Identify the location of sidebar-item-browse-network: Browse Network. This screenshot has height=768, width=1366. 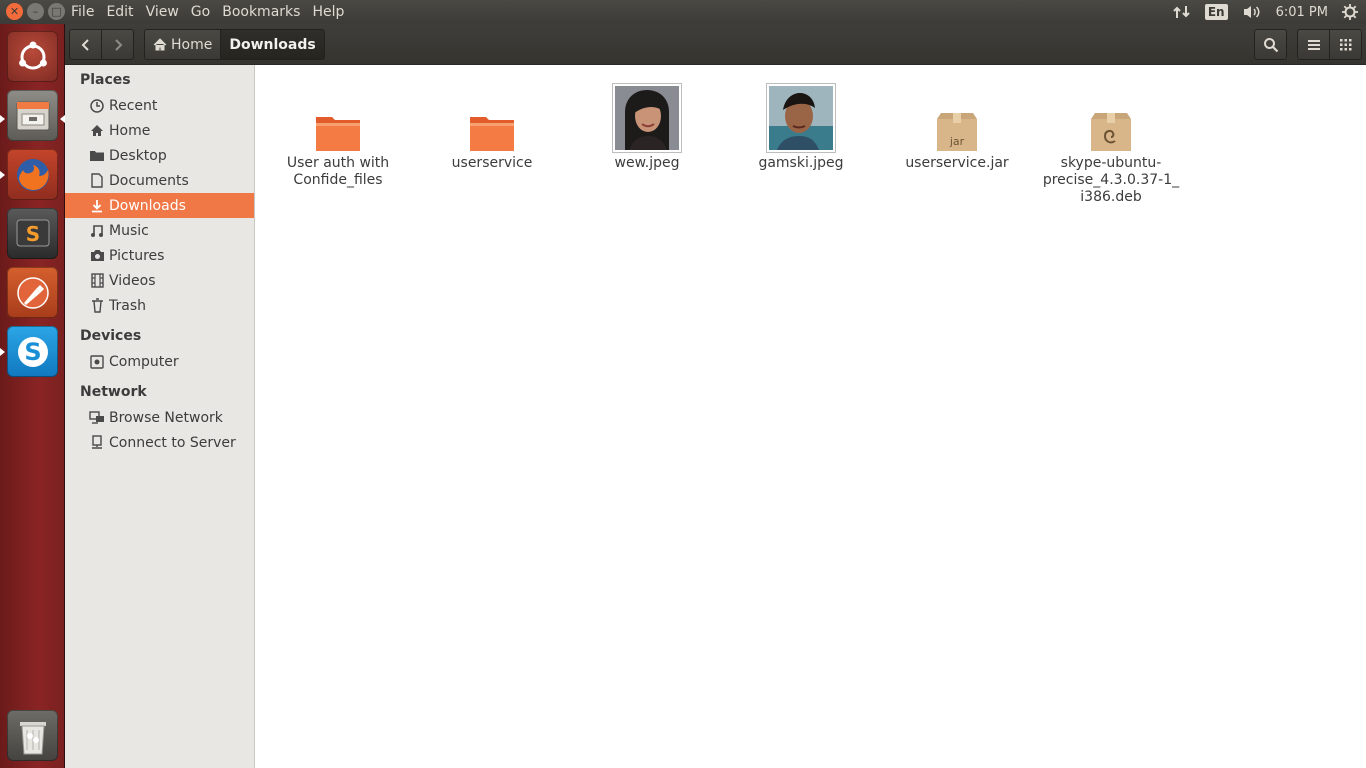
(159, 417).